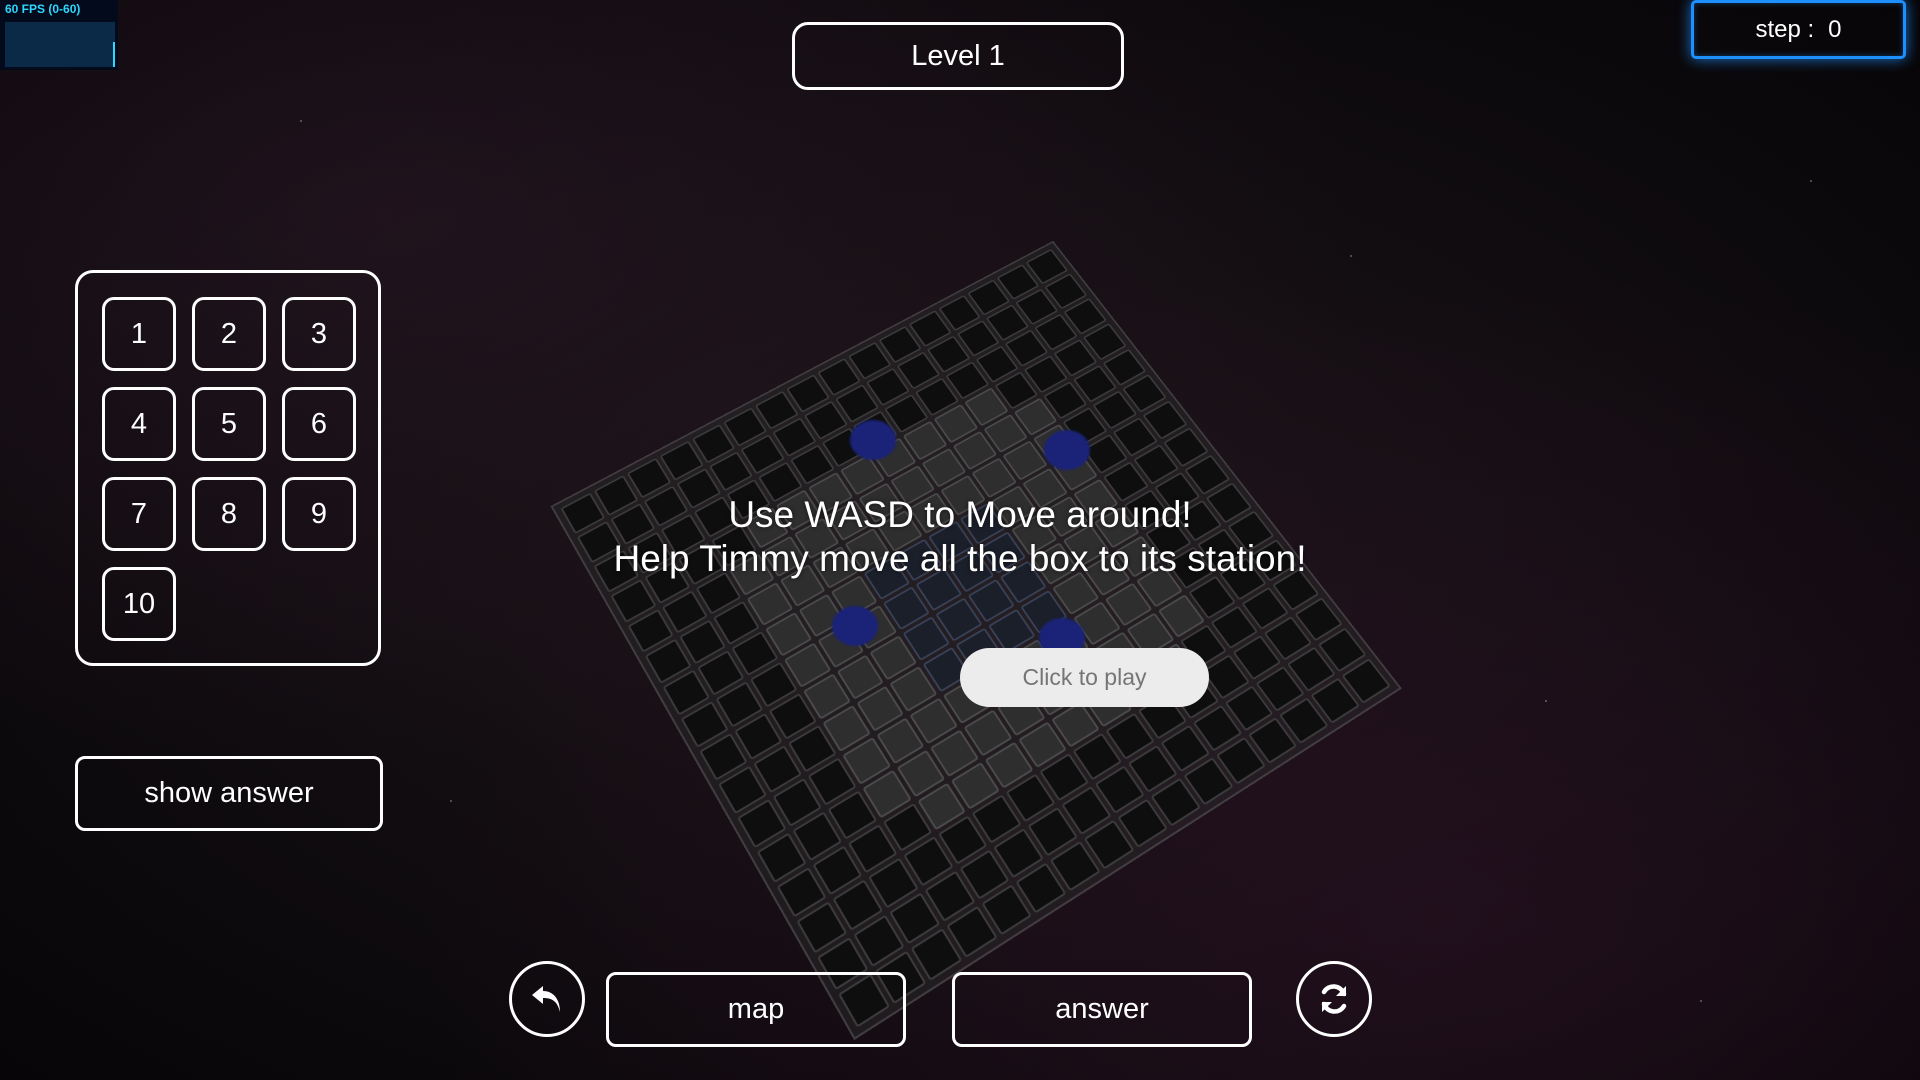 The width and height of the screenshot is (1920, 1080). I want to click on instructions-line-1: Use WASD to Move around!, so click(960, 514).